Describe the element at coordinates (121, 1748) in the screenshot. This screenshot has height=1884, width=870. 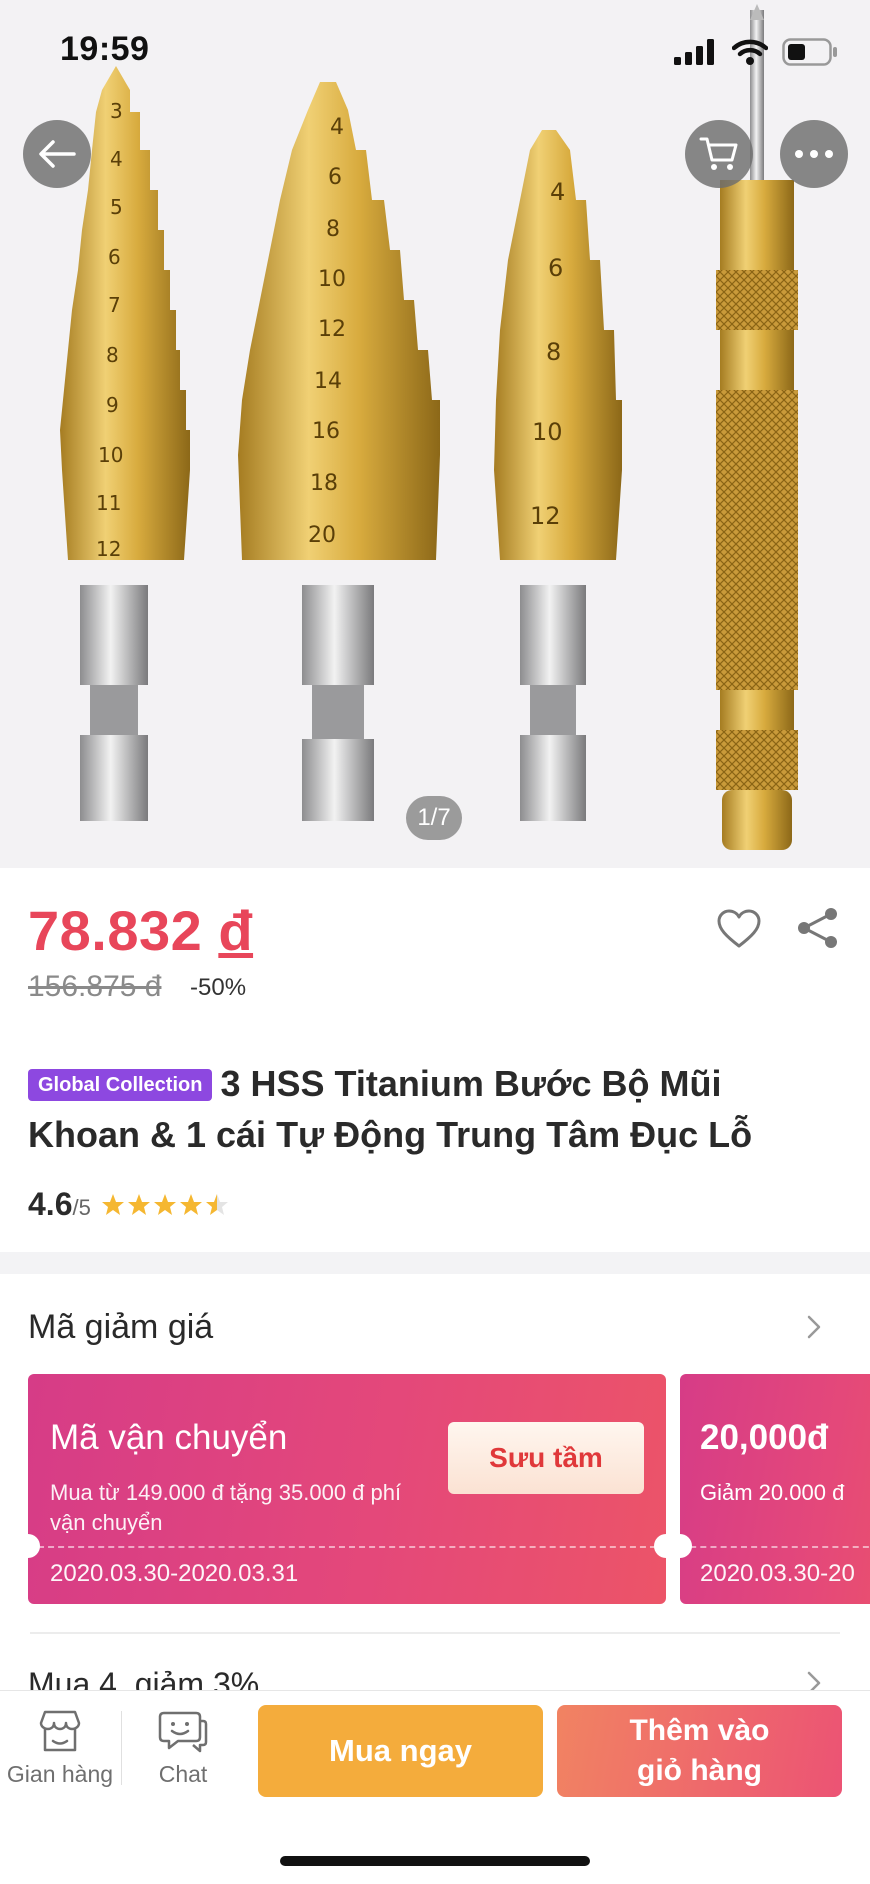
I see `tab-separator` at that location.